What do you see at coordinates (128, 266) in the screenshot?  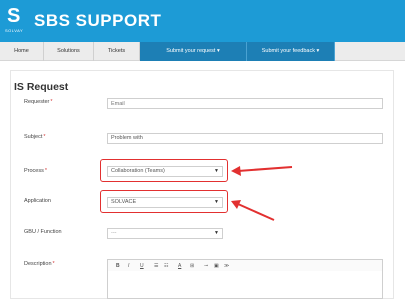 I see `italic-icon: I` at bounding box center [128, 266].